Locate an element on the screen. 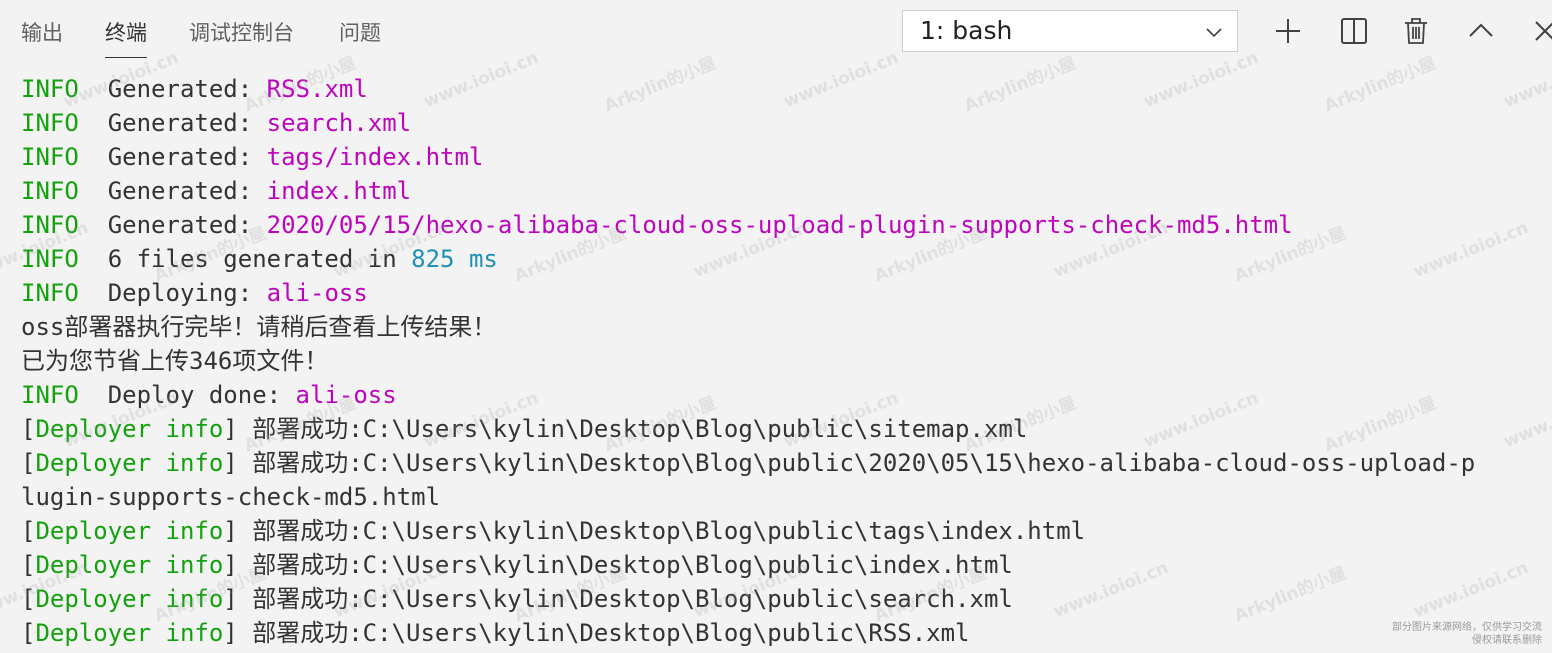 This screenshot has height=653, width=1552. terminal-segment: Deploy done: is located at coordinates (187, 395).